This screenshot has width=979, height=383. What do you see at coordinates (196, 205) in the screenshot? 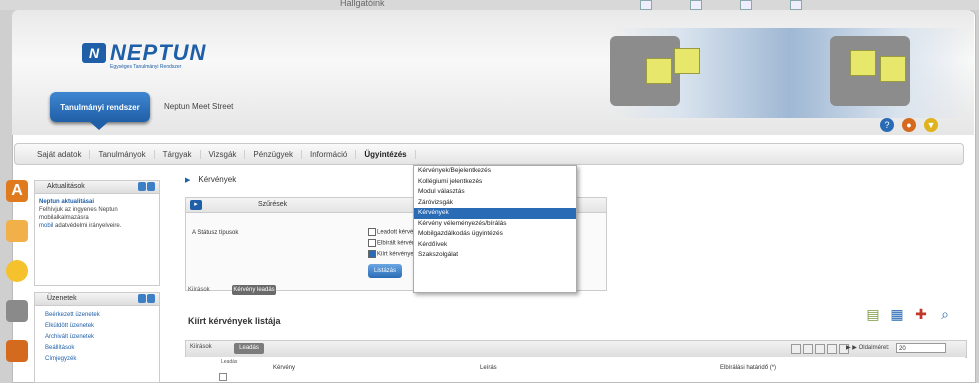
I see `collapse-icon: ▸` at bounding box center [196, 205].